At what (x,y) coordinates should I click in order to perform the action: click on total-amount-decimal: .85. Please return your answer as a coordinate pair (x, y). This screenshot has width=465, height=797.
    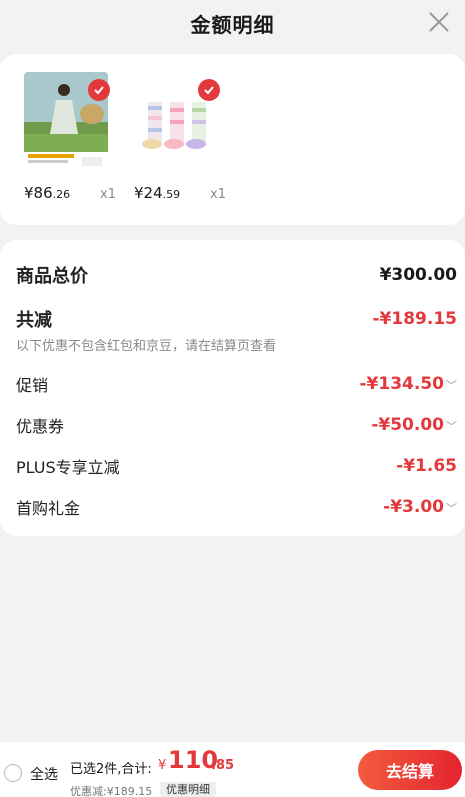
    Looking at the image, I should click on (223, 765).